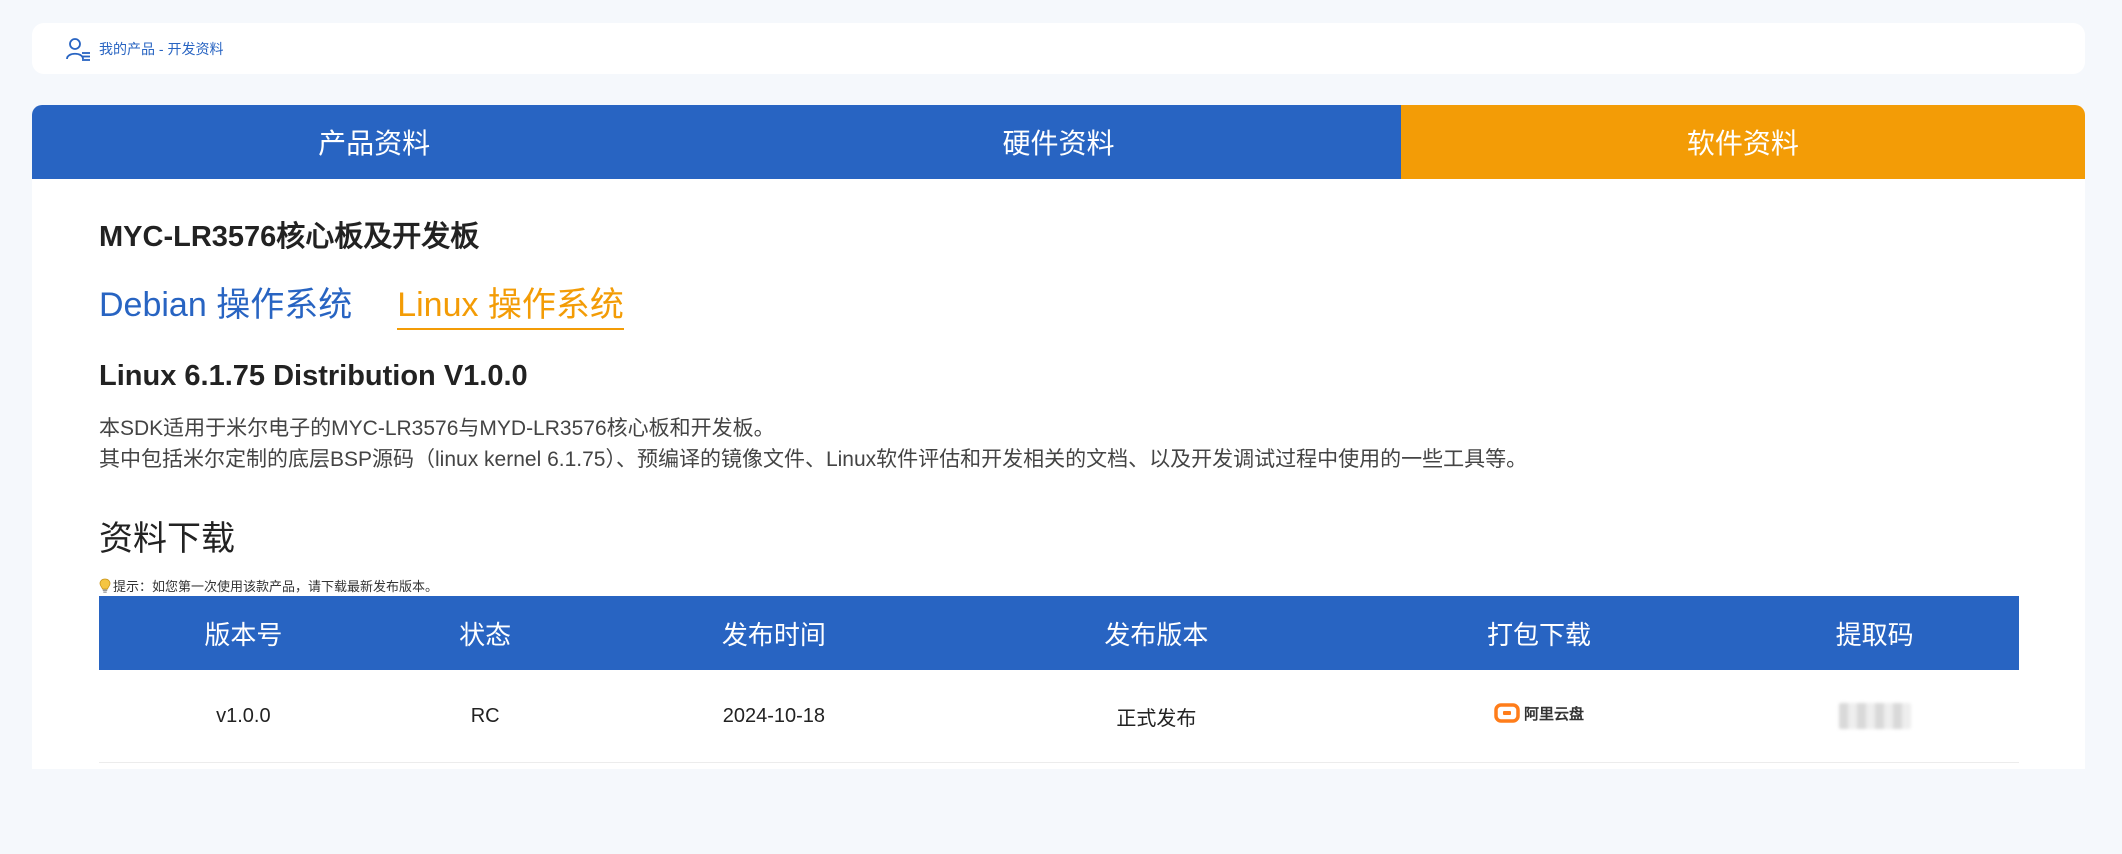  I want to click on cell-release: 正式发布, so click(1156, 716).